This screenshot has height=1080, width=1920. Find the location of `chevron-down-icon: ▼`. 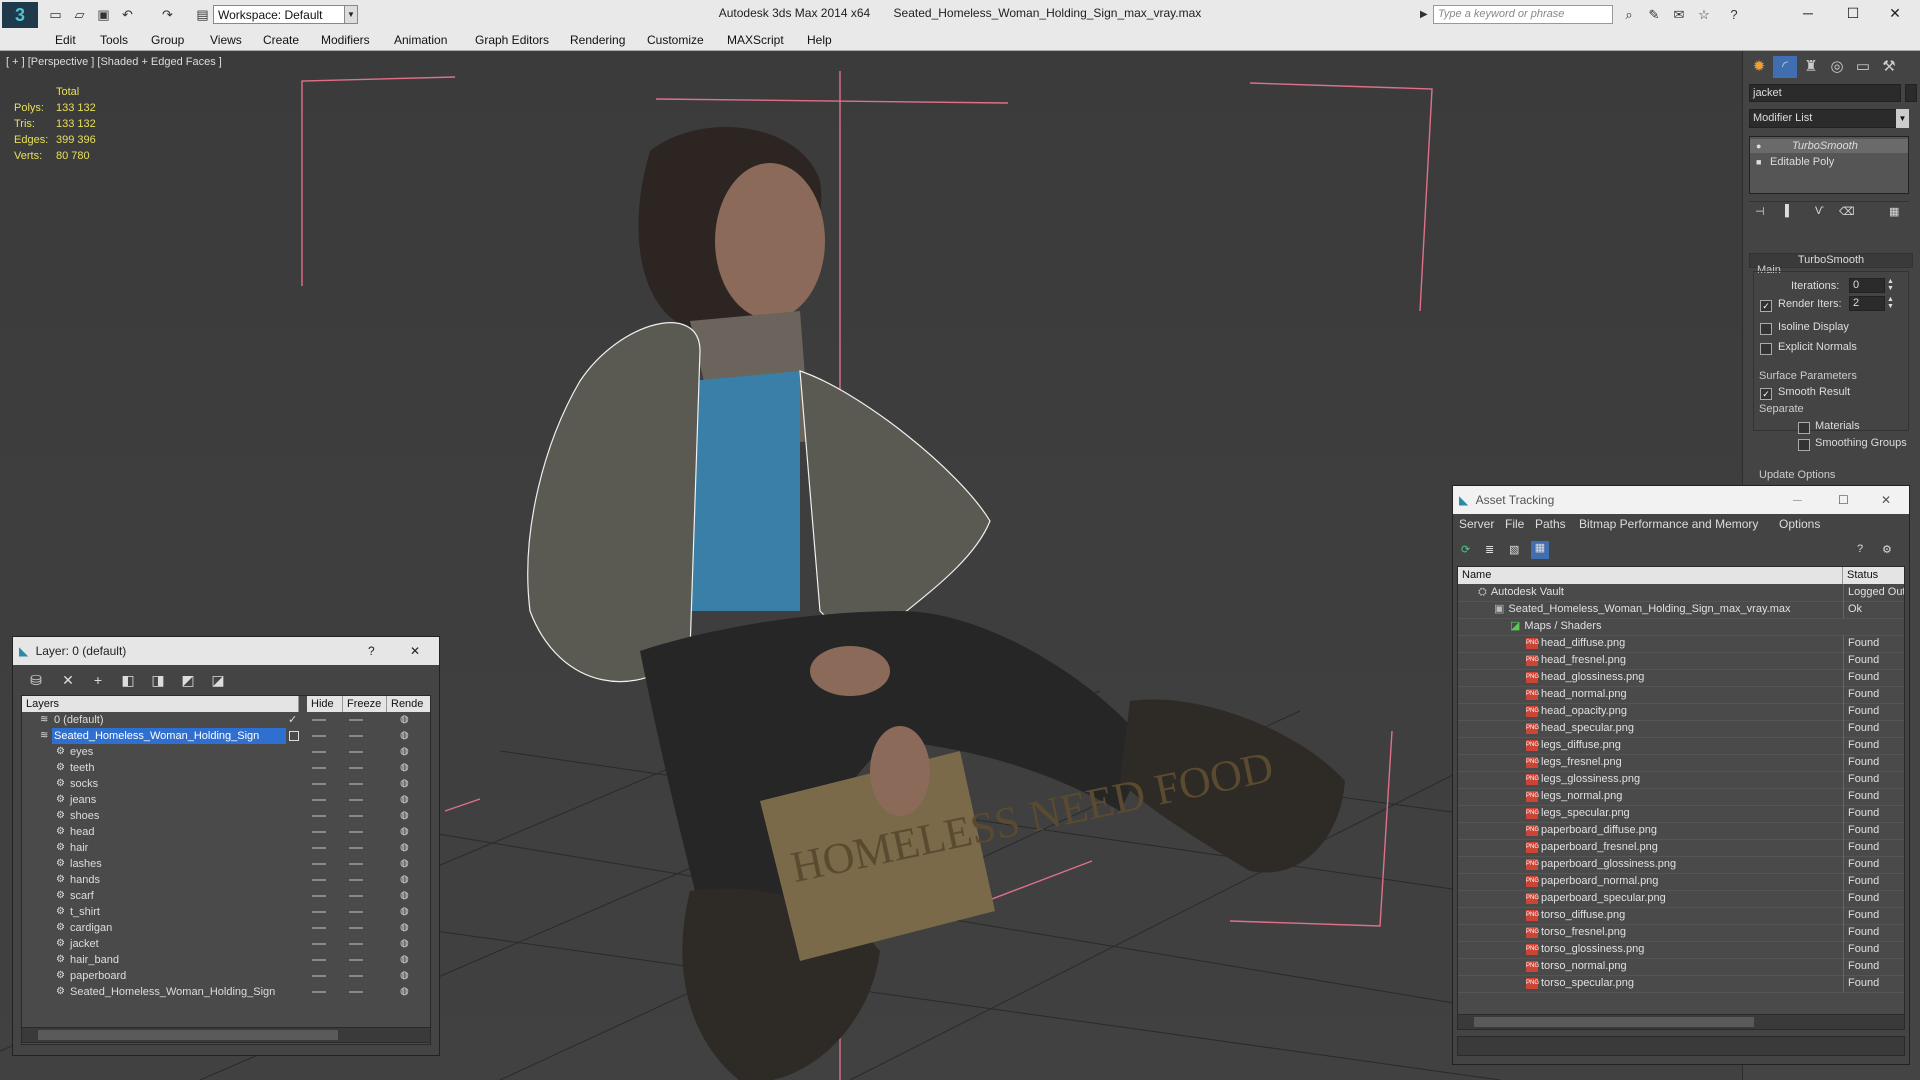

chevron-down-icon: ▼ is located at coordinates (1902, 118).